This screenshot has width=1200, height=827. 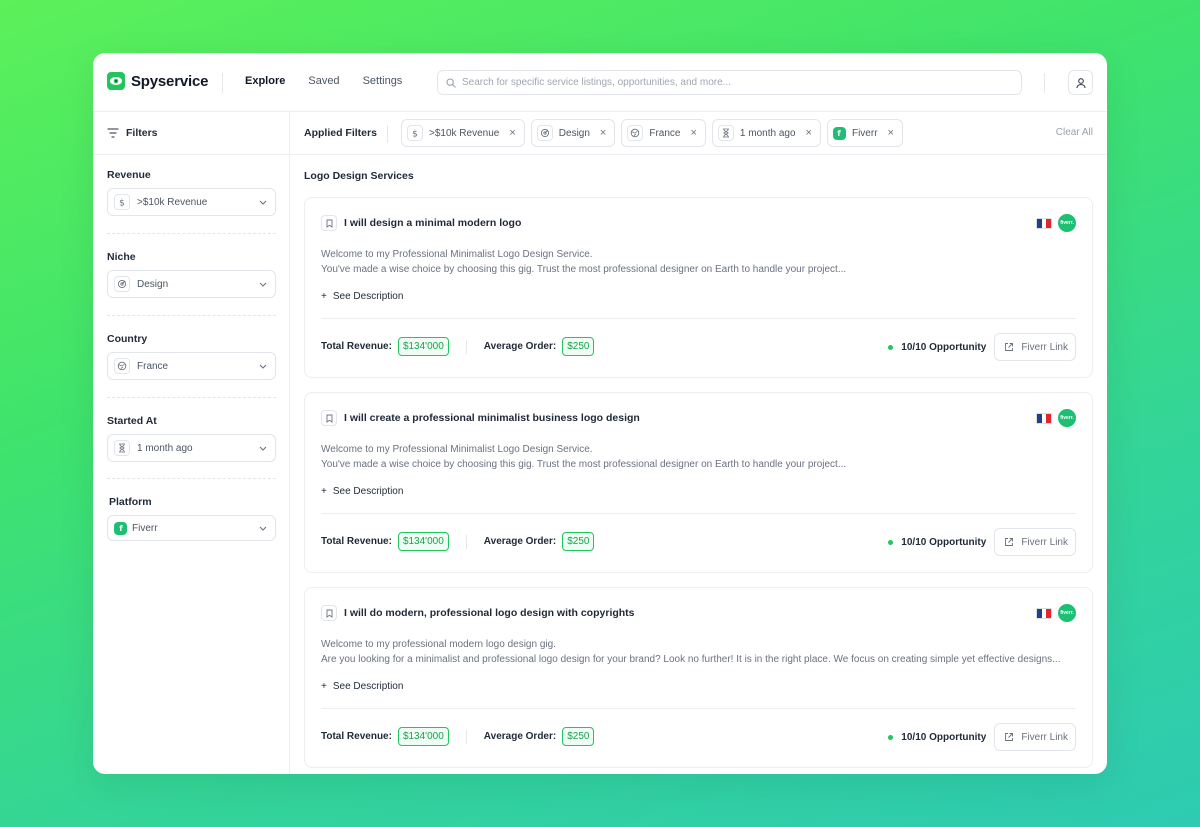 I want to click on total-revenue-label: Total Revenue:, so click(x=356, y=736).